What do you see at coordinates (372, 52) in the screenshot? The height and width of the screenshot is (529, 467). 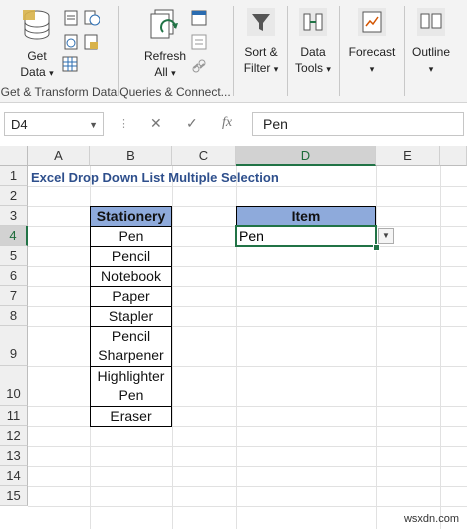 I see `forecast-label: Forecast` at bounding box center [372, 52].